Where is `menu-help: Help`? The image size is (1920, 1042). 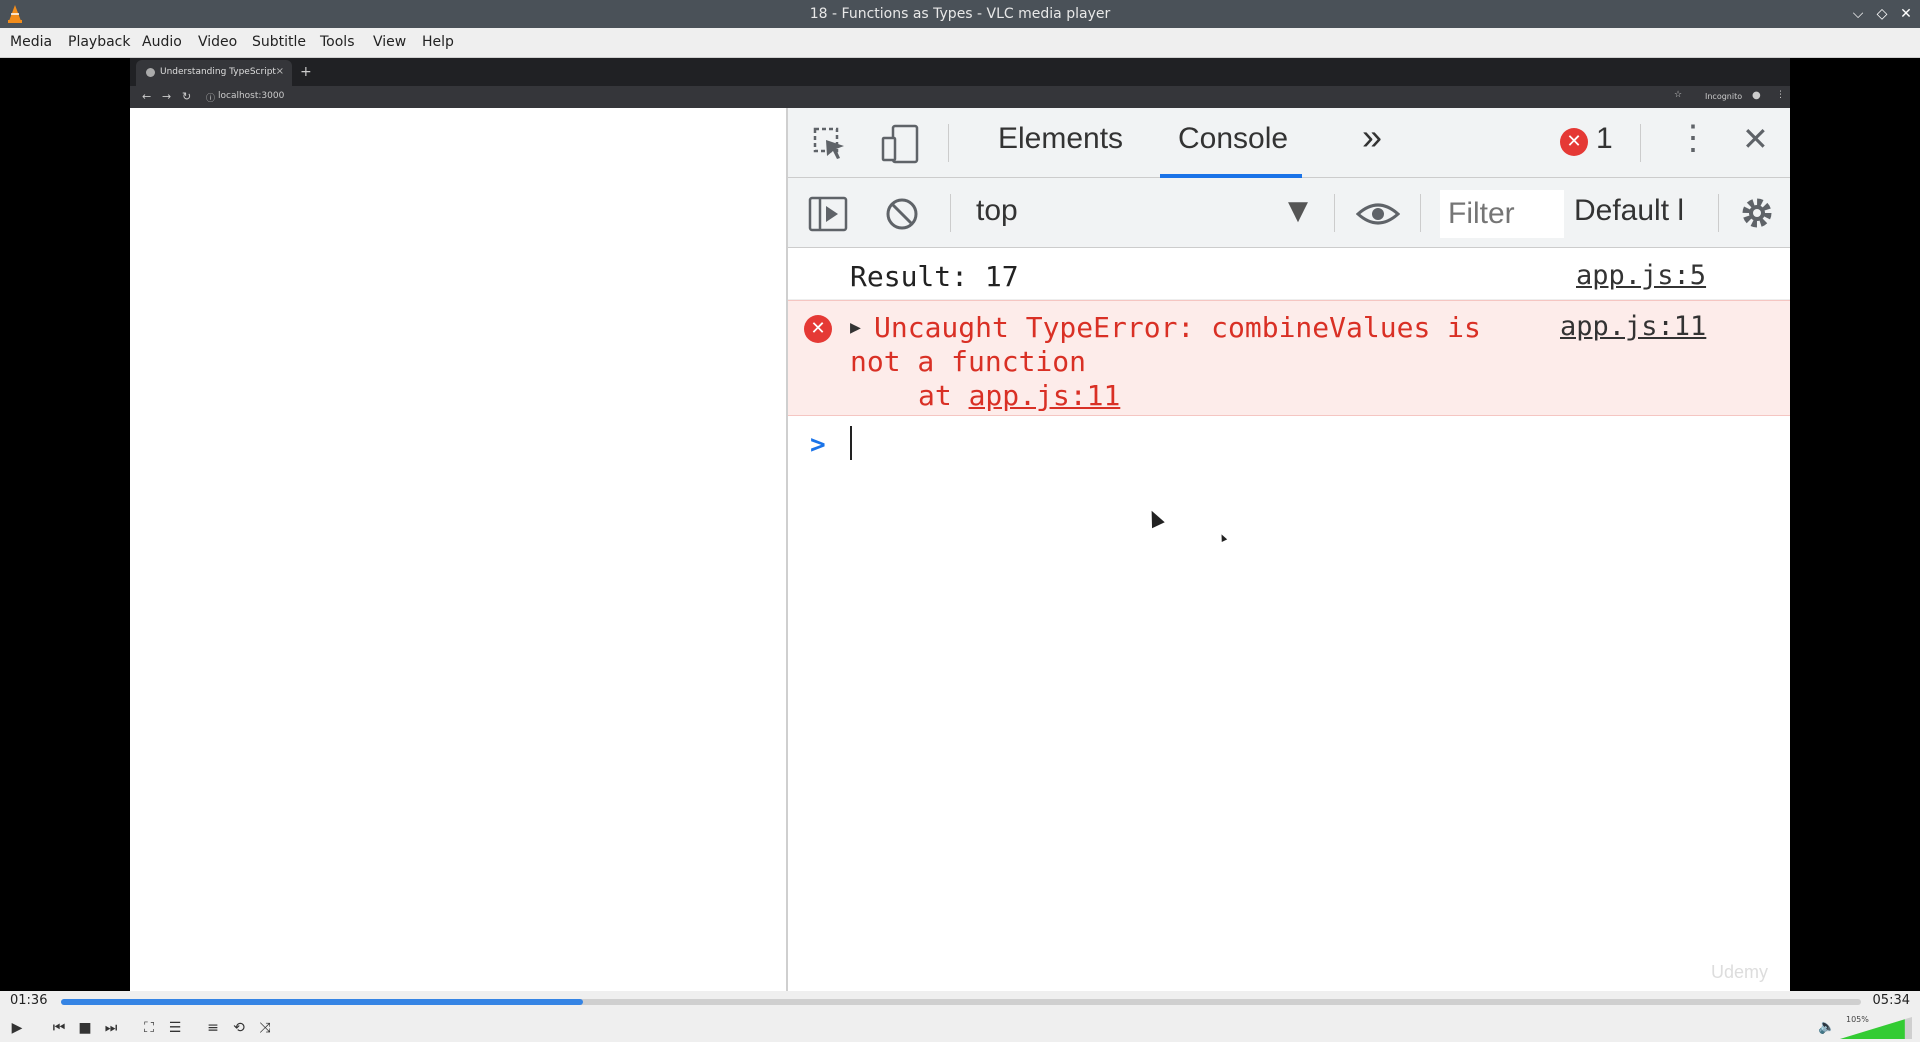
menu-help: Help is located at coordinates (438, 42).